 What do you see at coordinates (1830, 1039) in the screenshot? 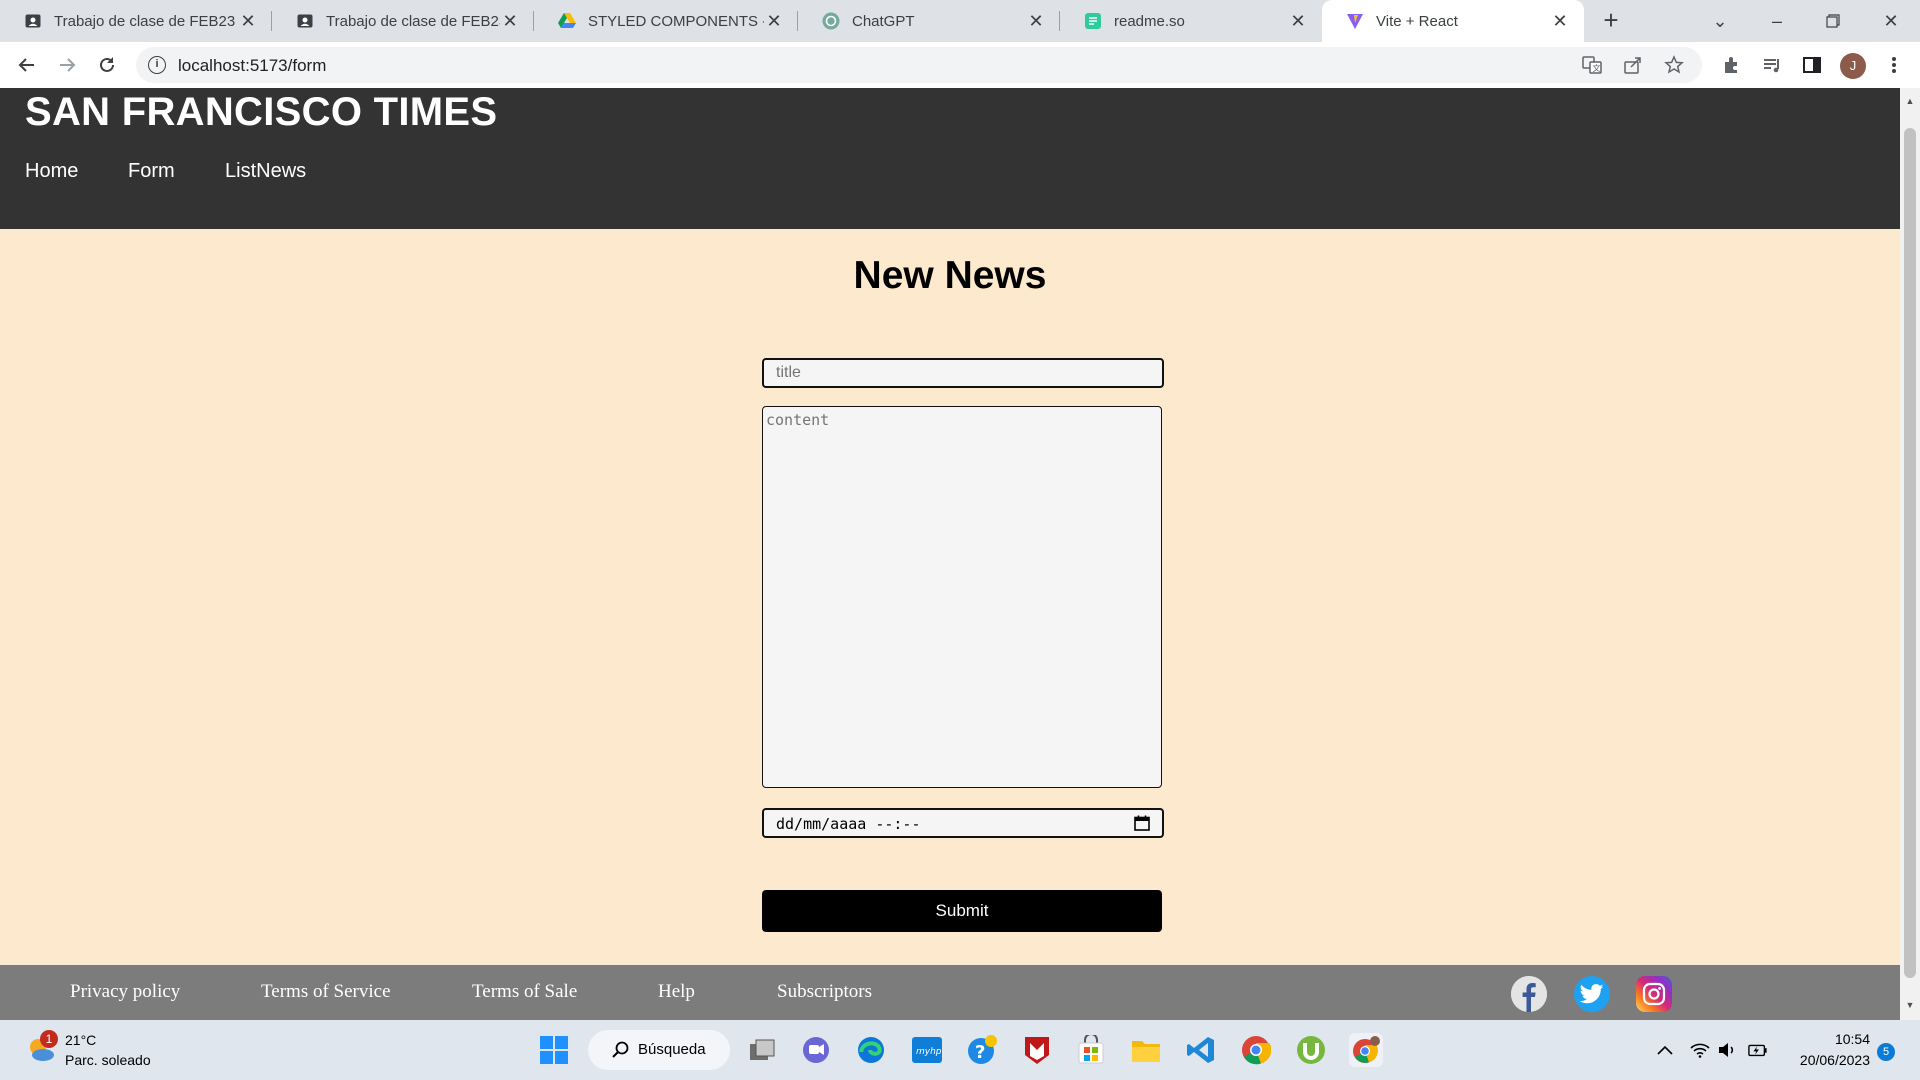
I see `clock-time: 10:54` at bounding box center [1830, 1039].